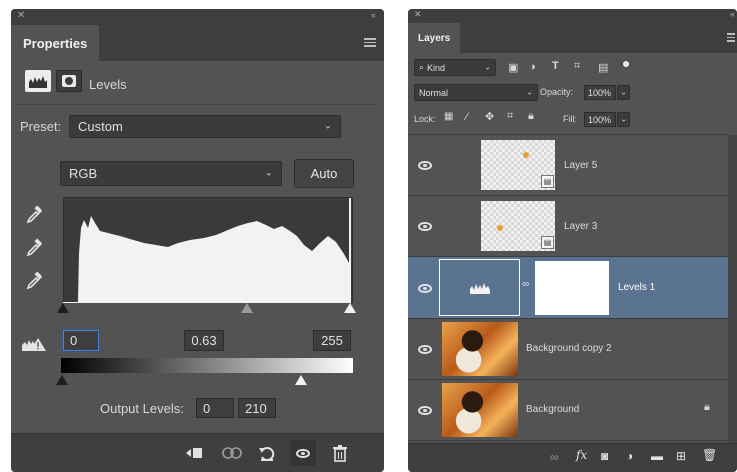 This screenshot has width=737, height=472. I want to click on layer-row-layer-3: ▤ Layer 3, so click(568, 226).